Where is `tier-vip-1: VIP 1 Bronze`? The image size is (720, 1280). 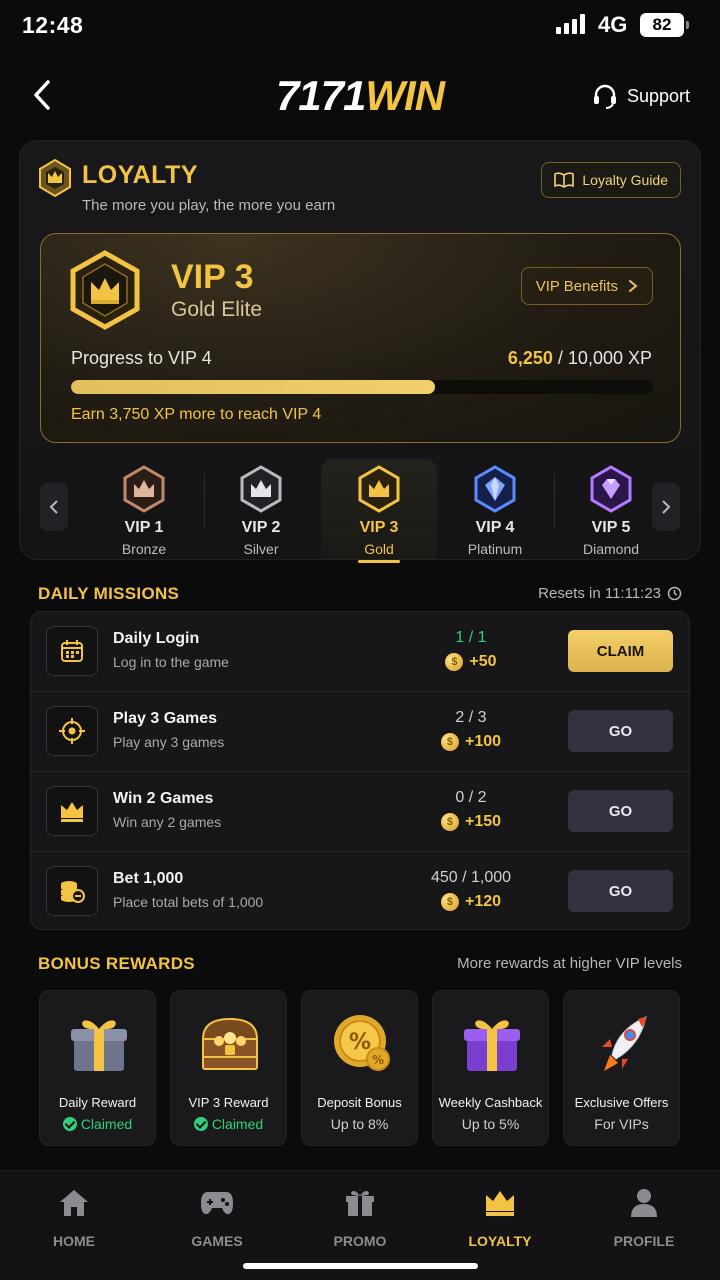
tier-vip-1: VIP 1 Bronze is located at coordinates (144, 509).